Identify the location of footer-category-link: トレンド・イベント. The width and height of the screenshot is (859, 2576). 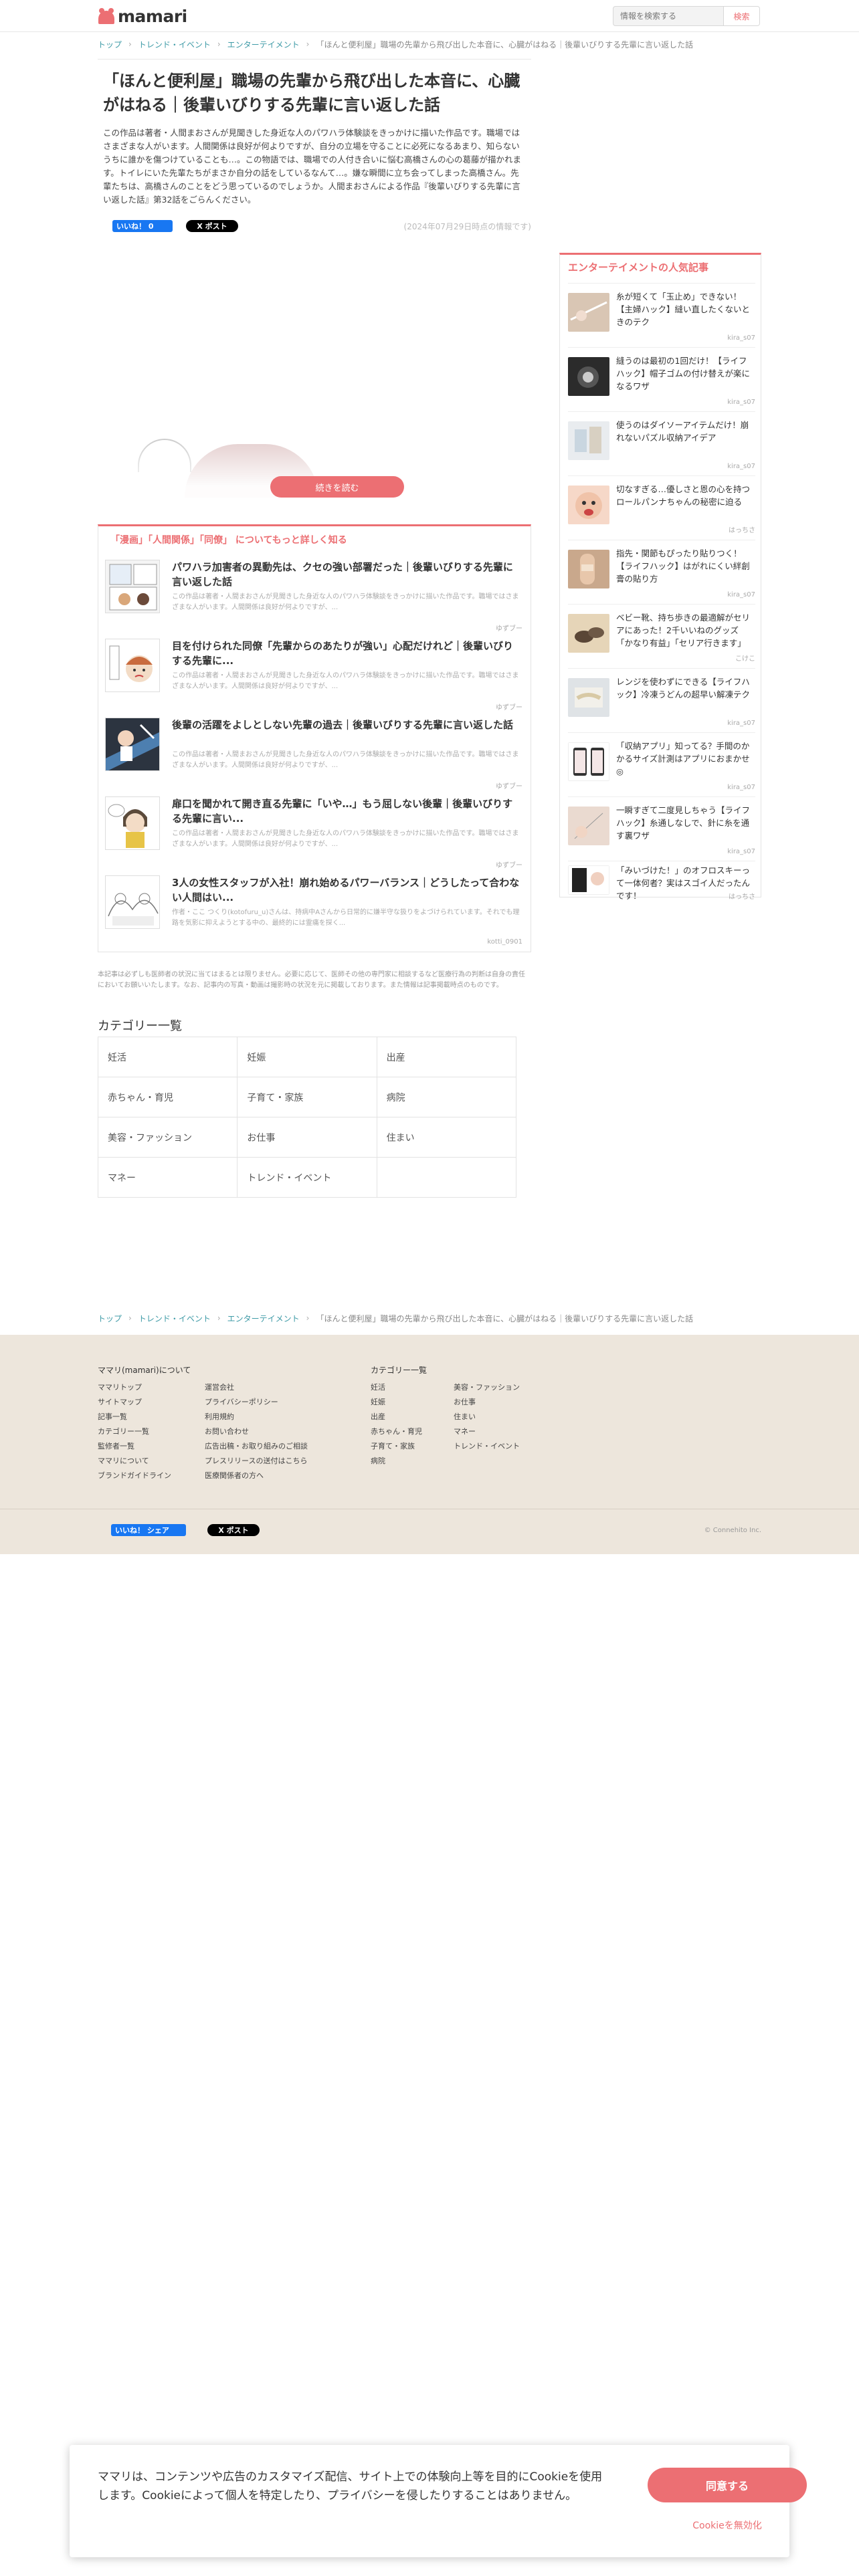
(487, 1445).